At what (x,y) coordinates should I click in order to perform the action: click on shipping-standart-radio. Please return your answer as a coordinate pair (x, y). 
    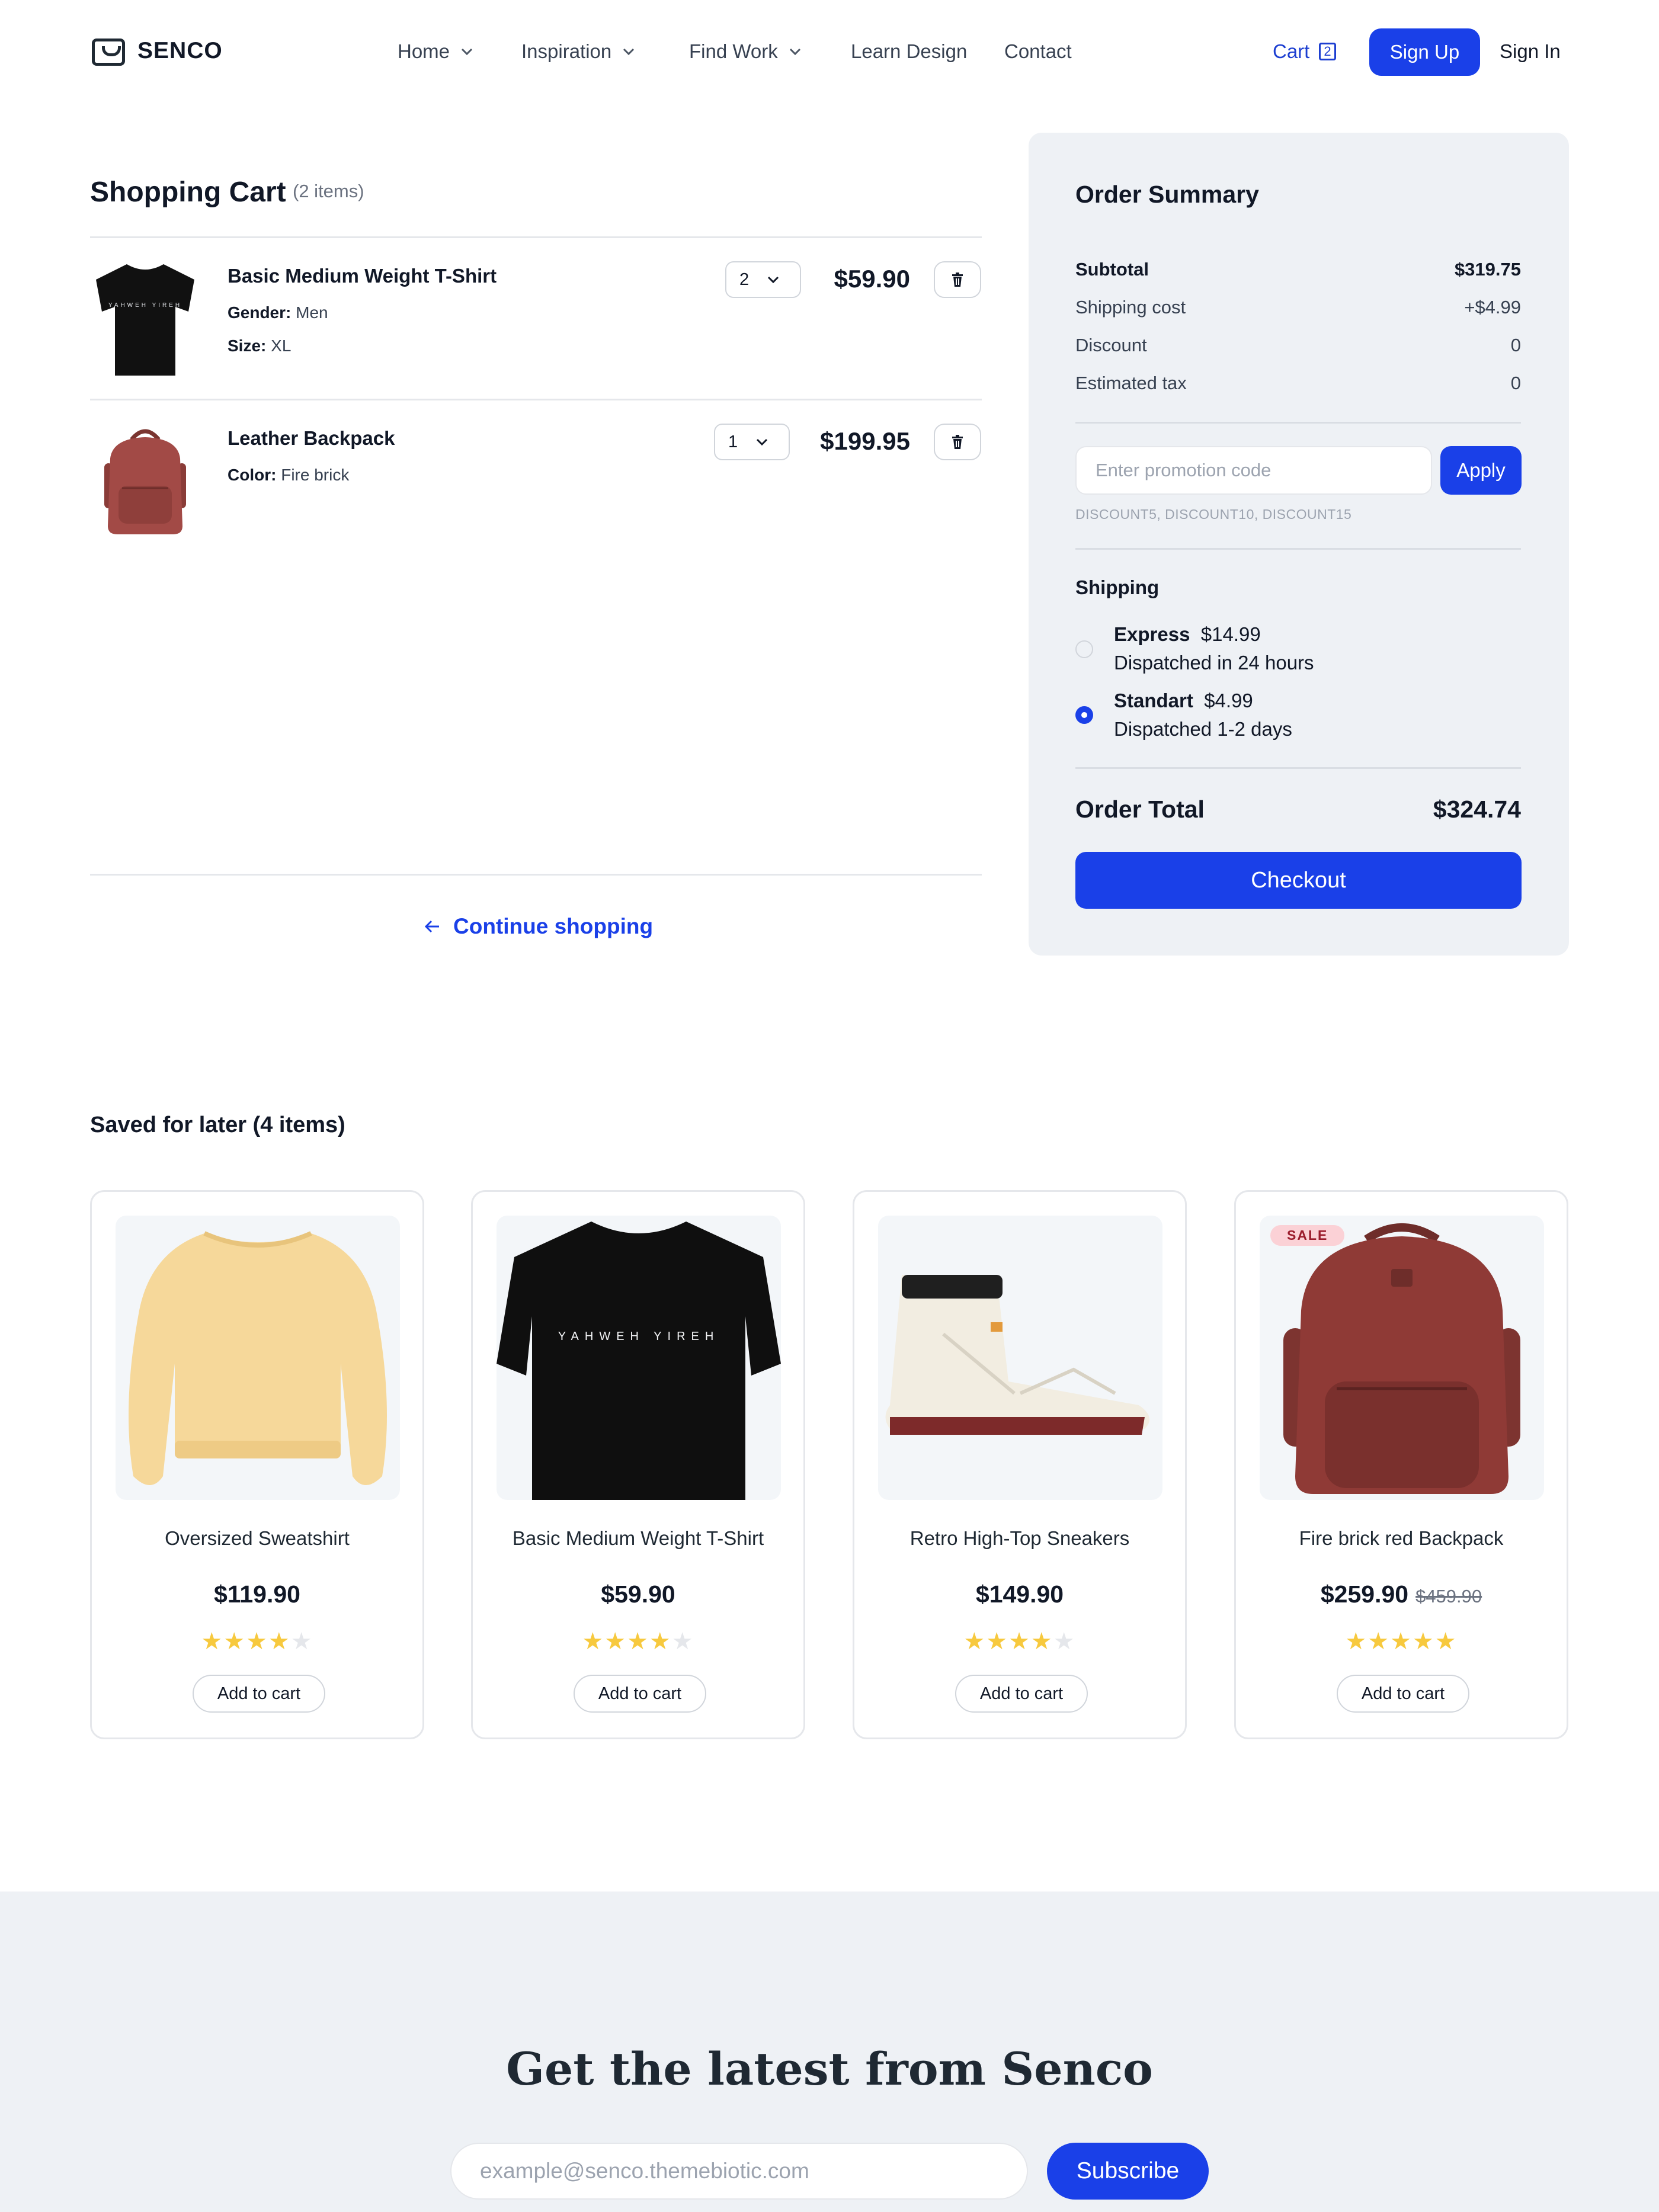
    Looking at the image, I should click on (1084, 715).